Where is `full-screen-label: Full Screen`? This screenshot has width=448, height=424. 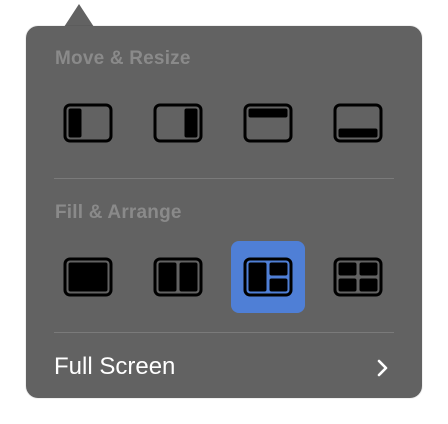 full-screen-label: Full Screen is located at coordinates (115, 366).